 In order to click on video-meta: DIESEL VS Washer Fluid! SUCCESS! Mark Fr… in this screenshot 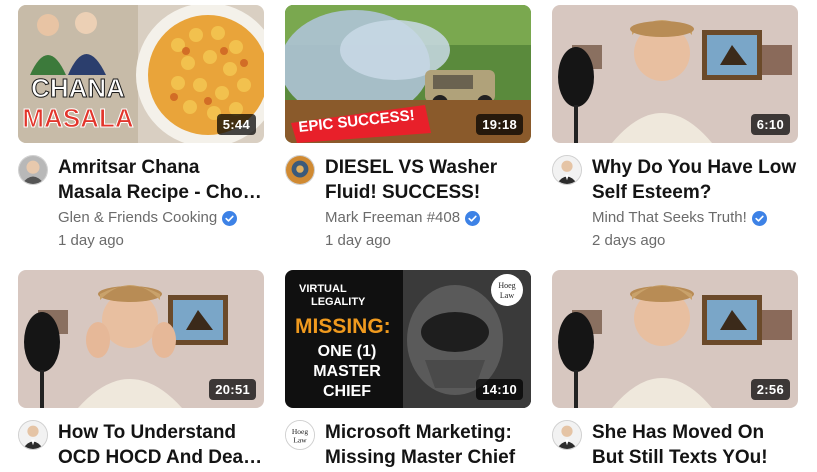, I will do `click(408, 203)`.